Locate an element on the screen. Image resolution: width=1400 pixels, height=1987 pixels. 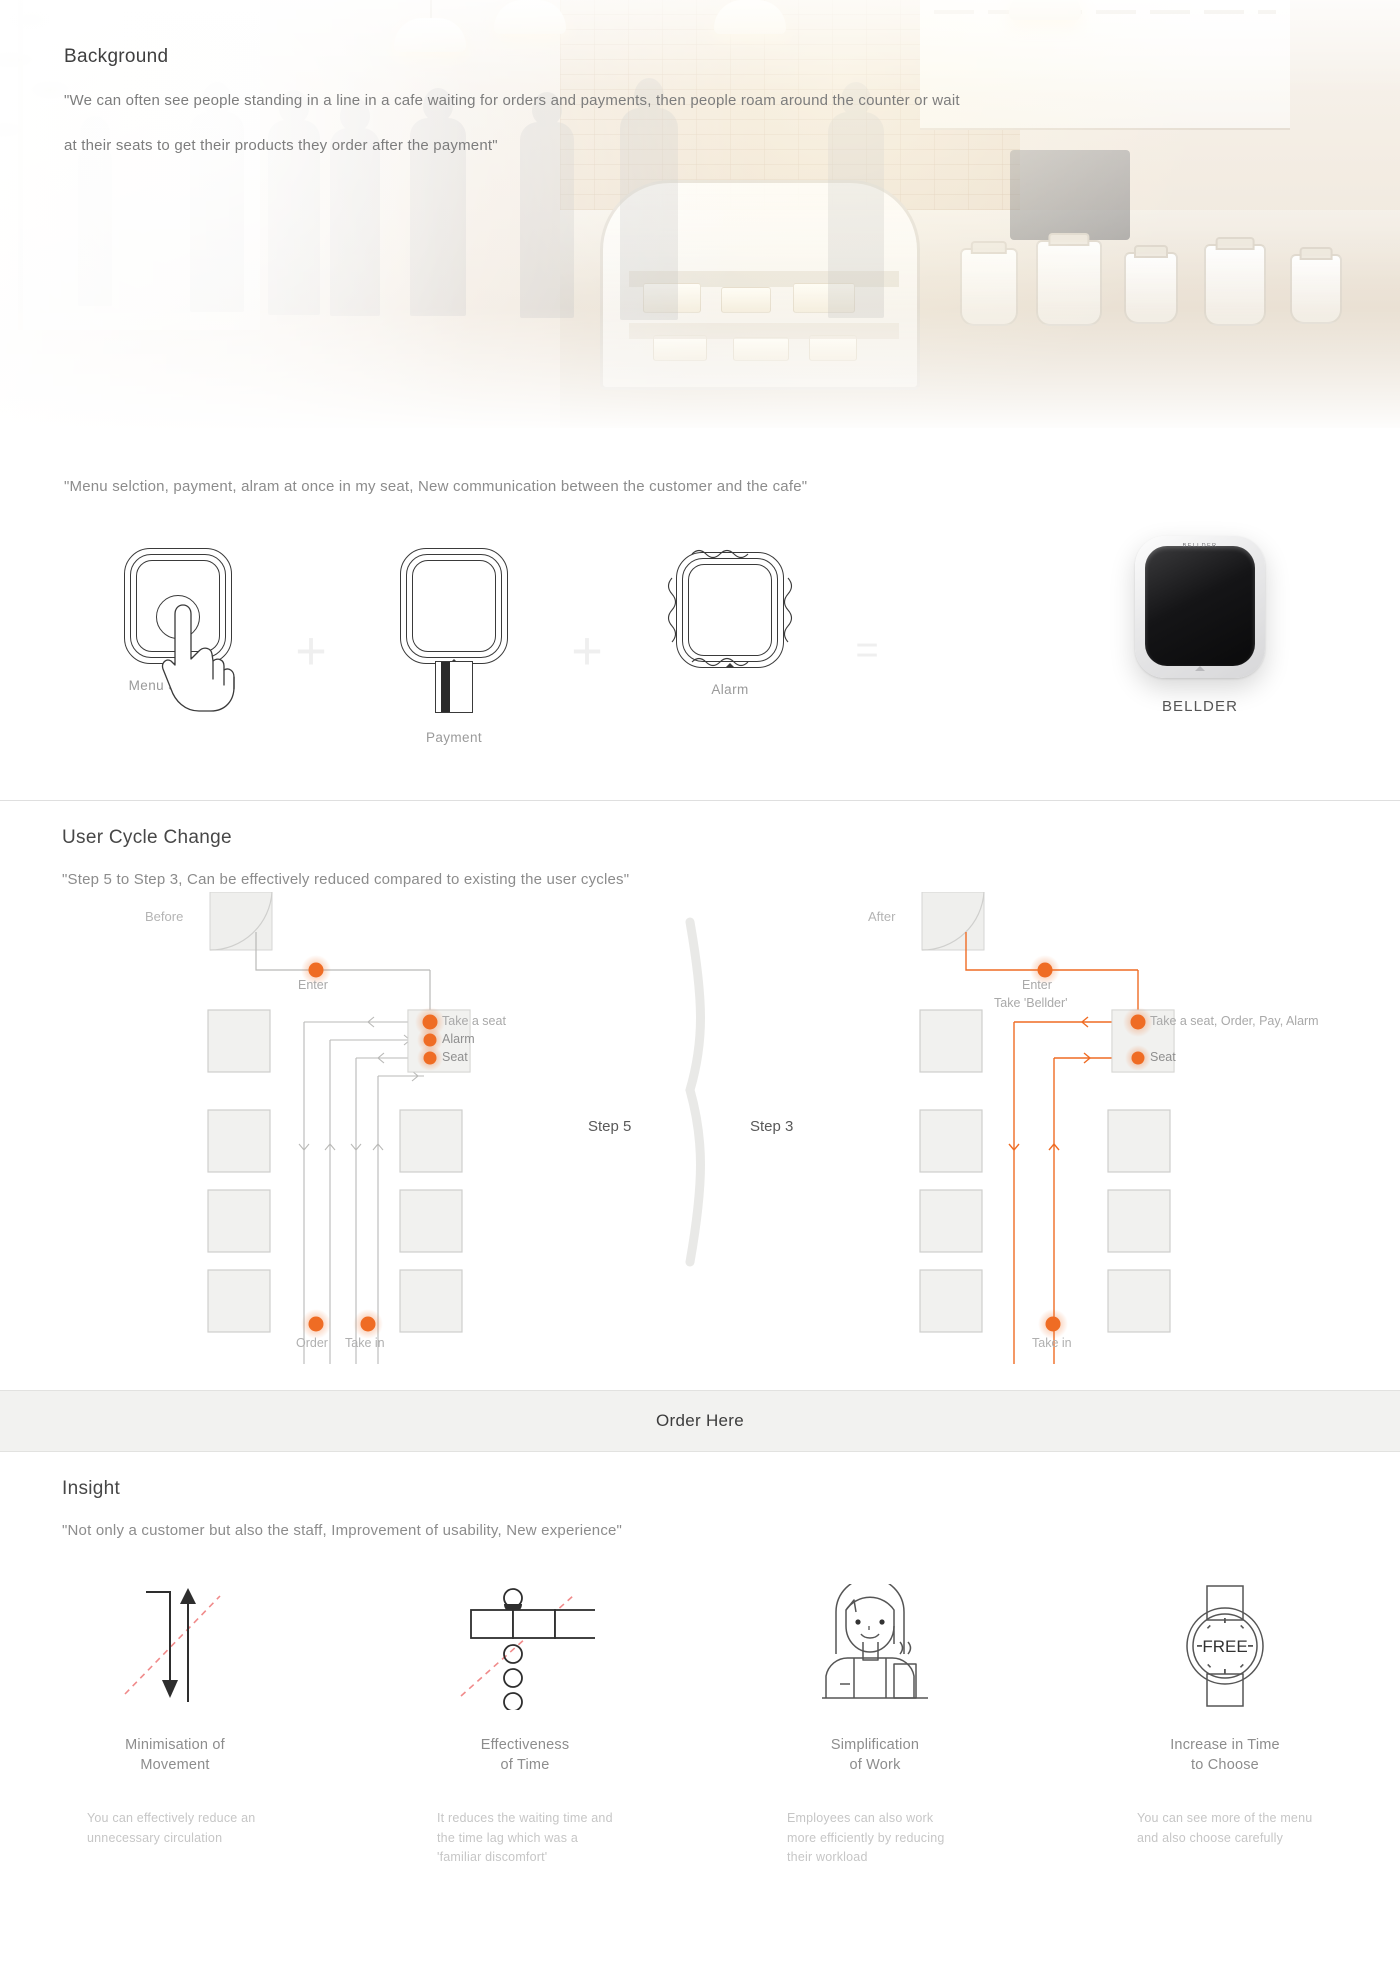
step-5-label: Step 5 is located at coordinates (610, 1126).